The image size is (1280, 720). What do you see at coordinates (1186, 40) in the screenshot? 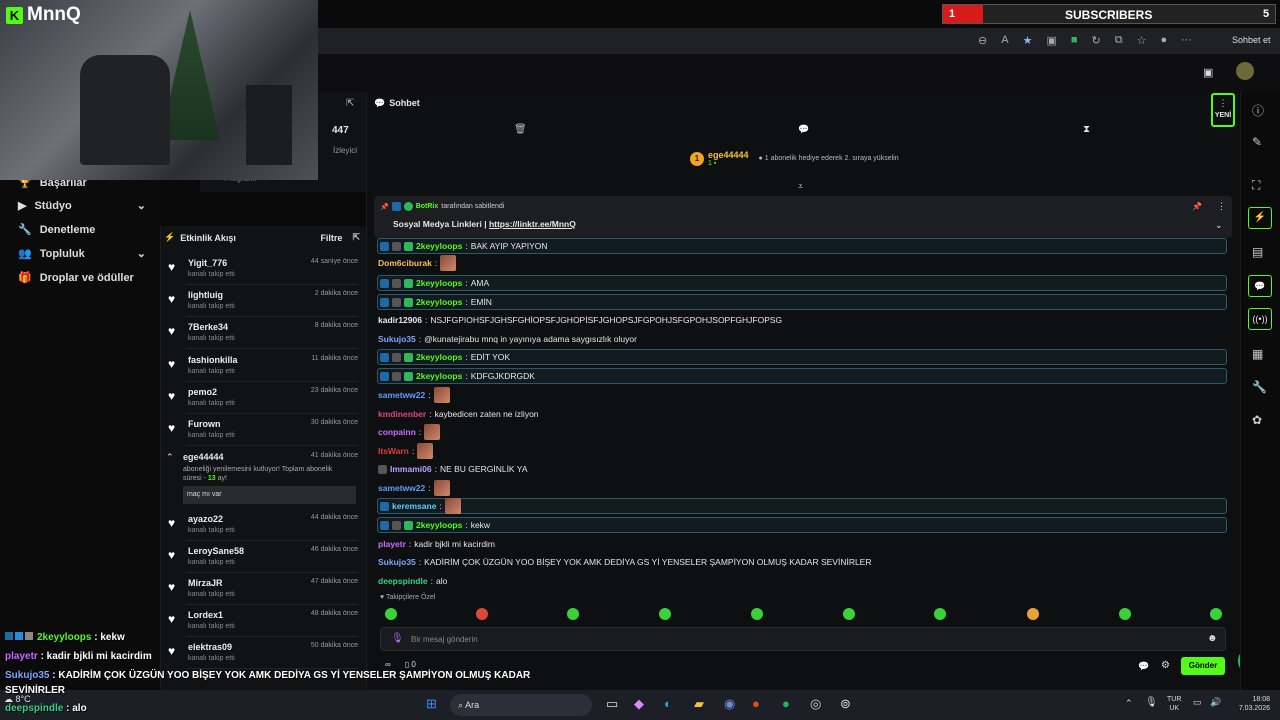
I see `more-menu-icon: ···` at bounding box center [1186, 40].